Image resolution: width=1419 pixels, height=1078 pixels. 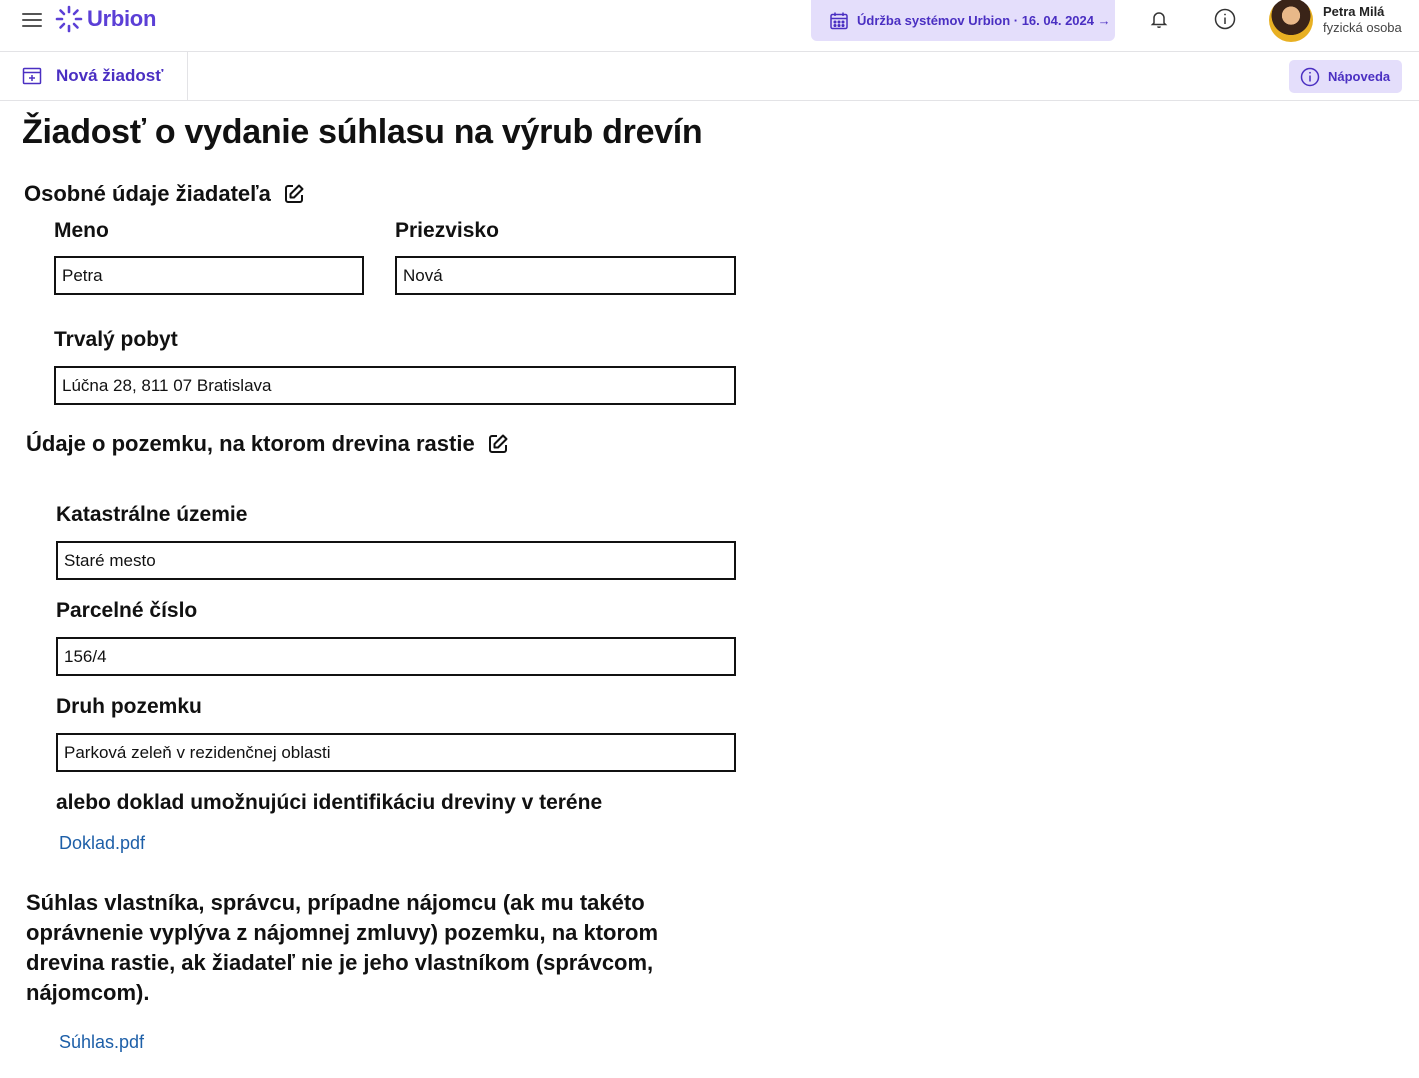 I want to click on cadastre-label: Katastrálne územie, so click(x=152, y=514).